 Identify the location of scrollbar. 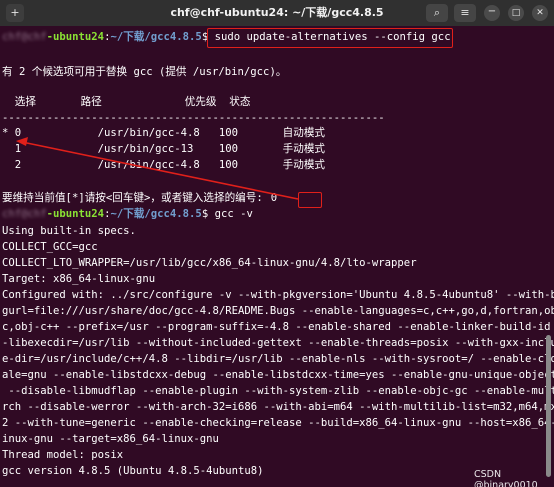
(548, 406).